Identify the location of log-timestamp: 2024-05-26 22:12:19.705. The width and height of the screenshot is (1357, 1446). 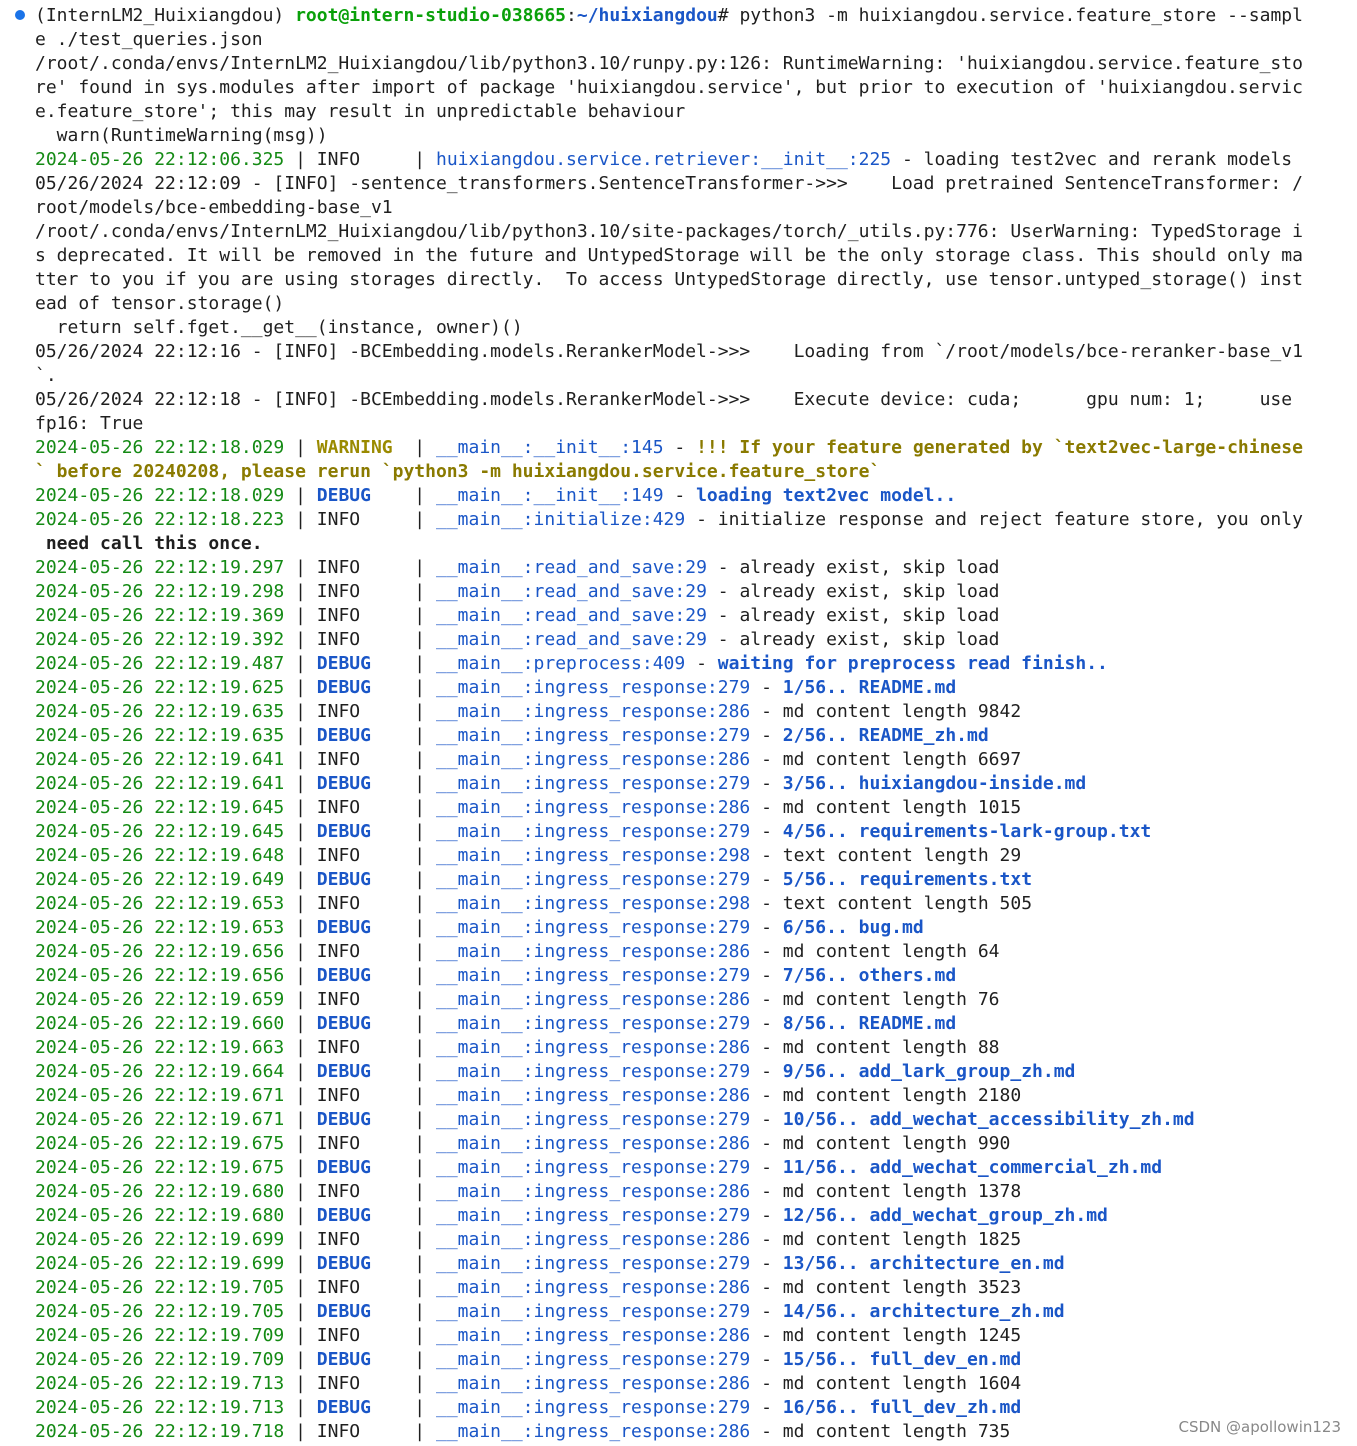
(160, 1311).